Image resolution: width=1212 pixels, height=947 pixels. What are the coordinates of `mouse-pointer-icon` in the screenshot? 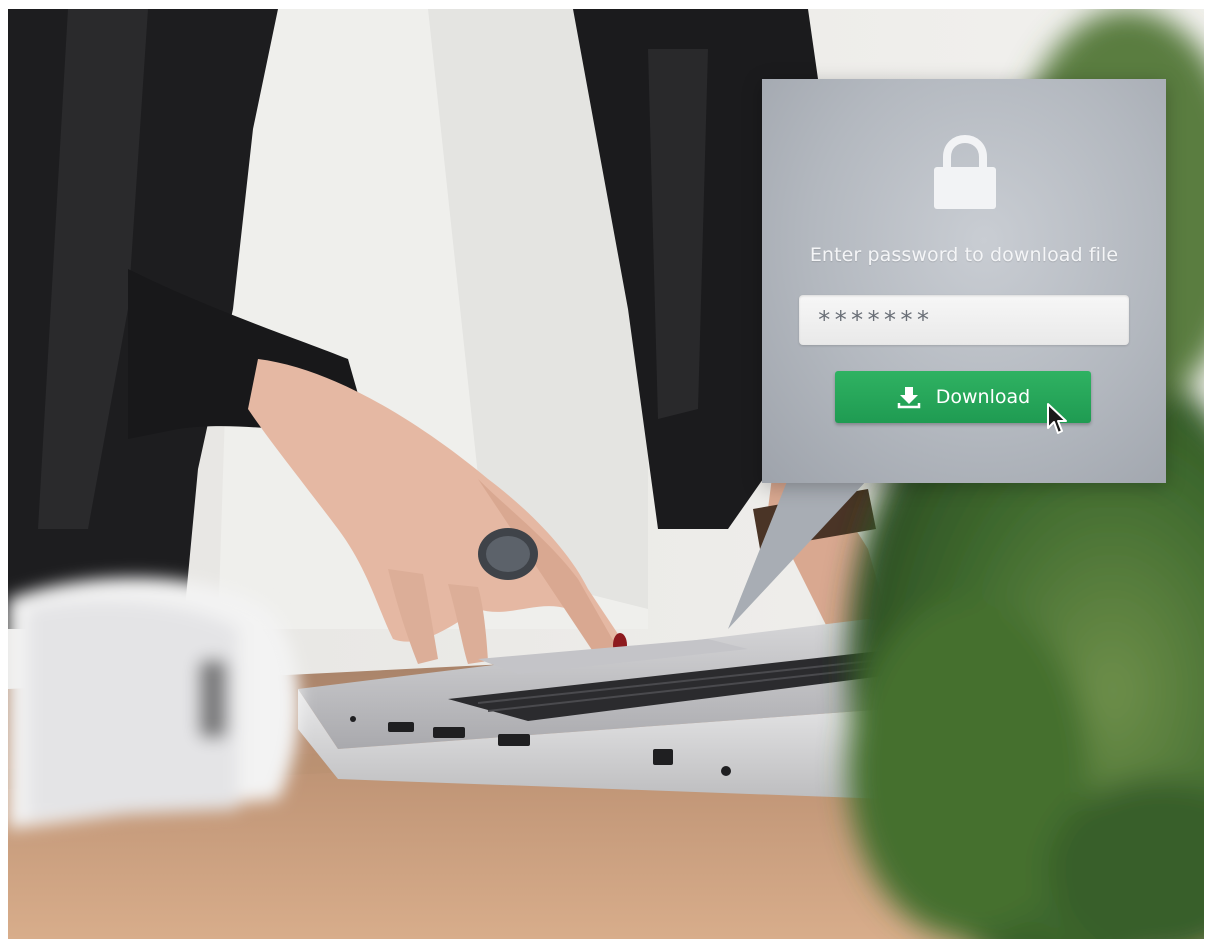 It's located at (1057, 418).